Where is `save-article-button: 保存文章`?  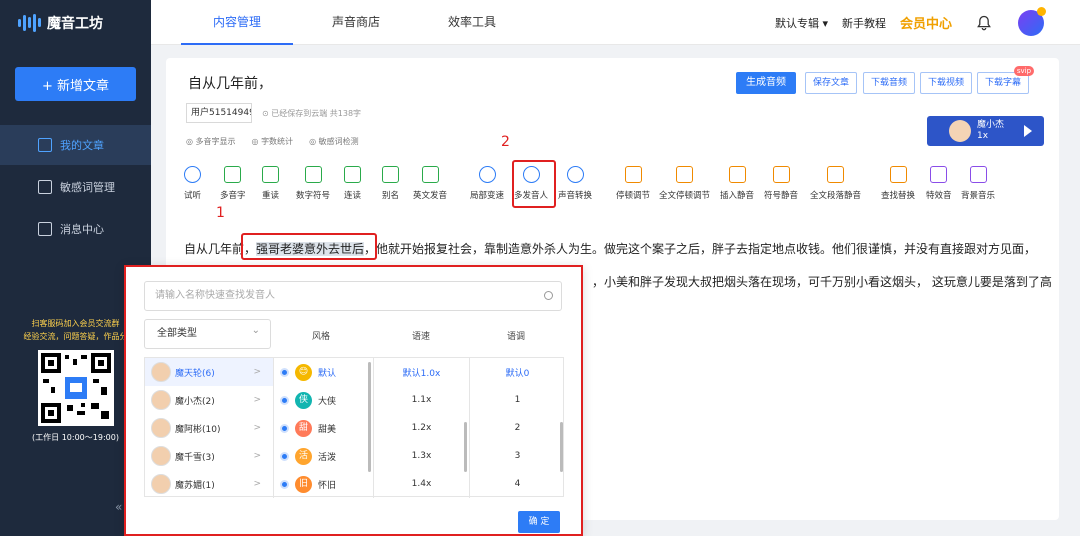
save-article-button: 保存文章 is located at coordinates (831, 83).